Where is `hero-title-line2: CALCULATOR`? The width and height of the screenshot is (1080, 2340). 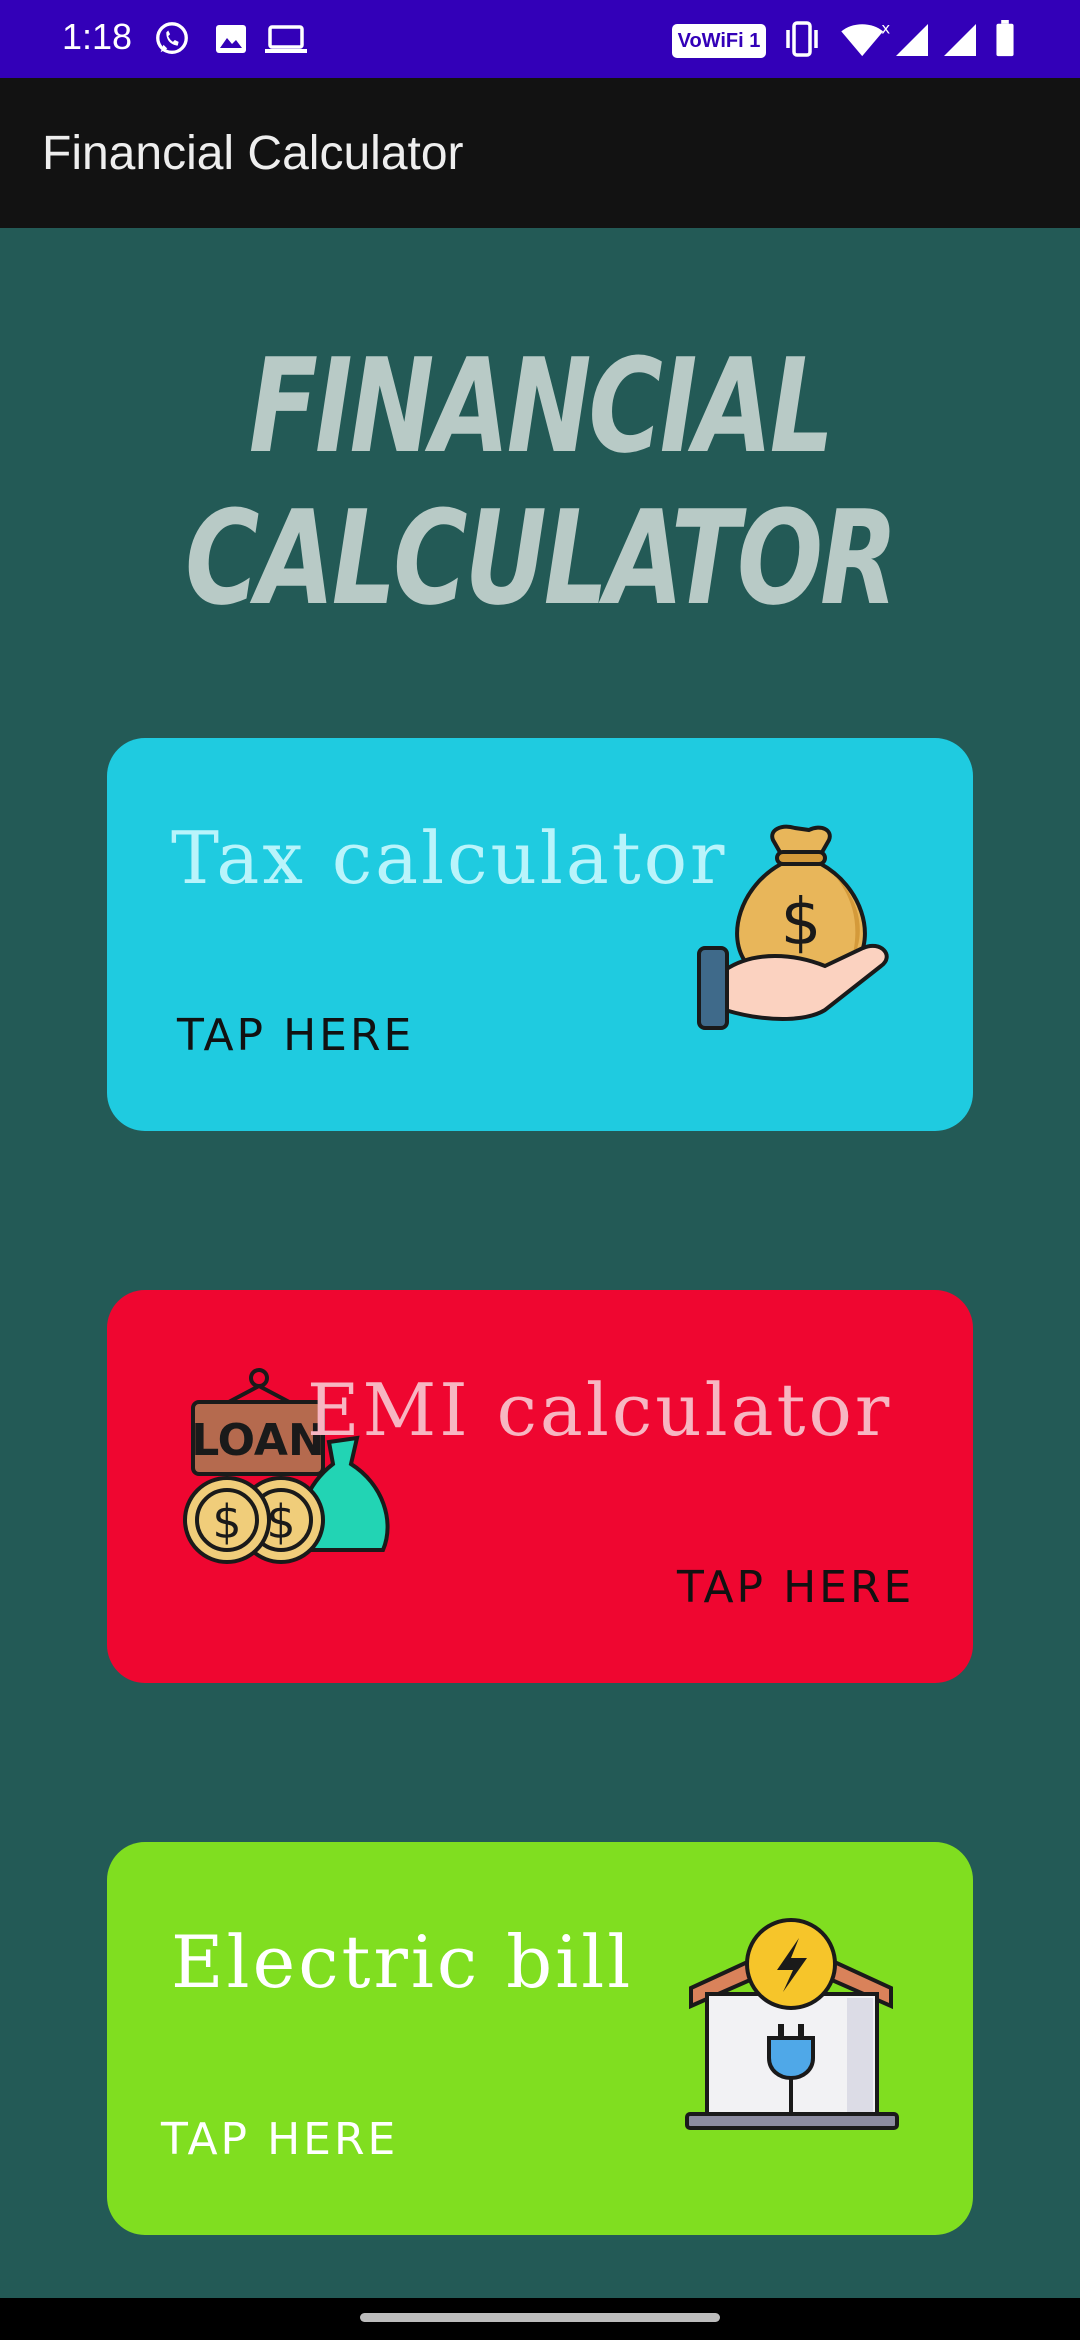
hero-title-line2: CALCULATOR is located at coordinates (541, 558).